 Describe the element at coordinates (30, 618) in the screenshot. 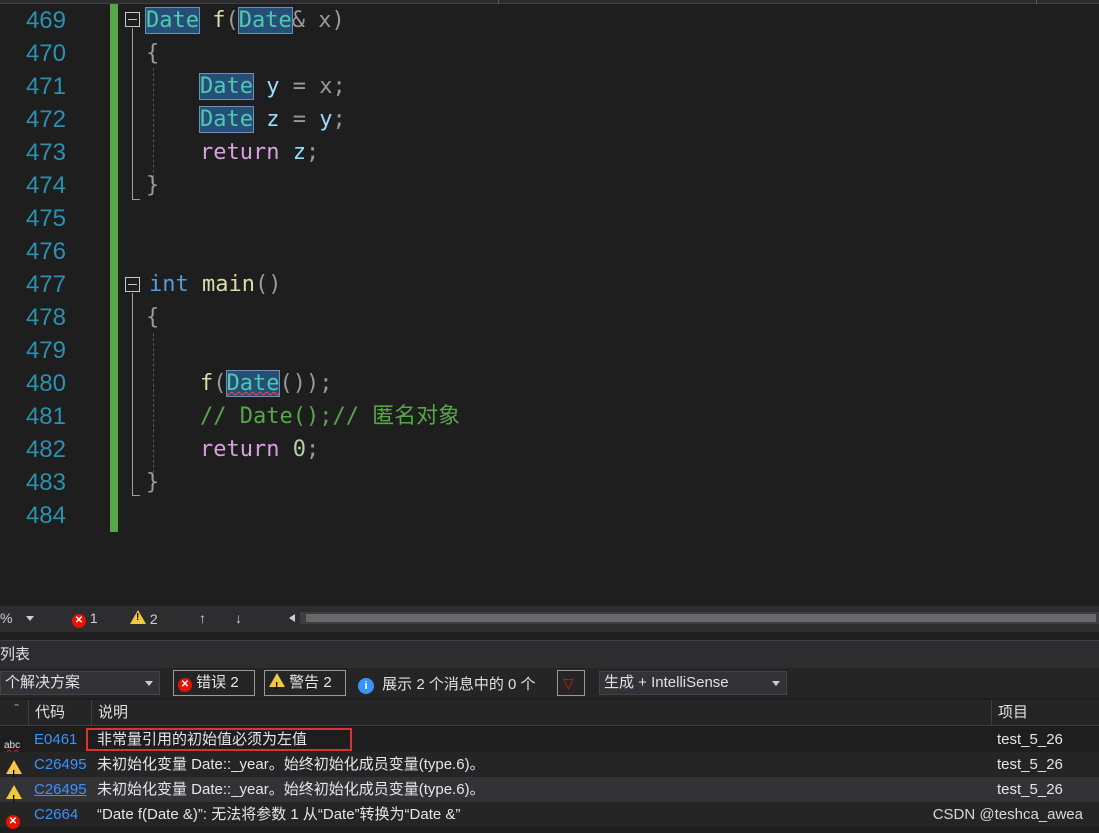

I see `zoom-dropdown-icon` at that location.